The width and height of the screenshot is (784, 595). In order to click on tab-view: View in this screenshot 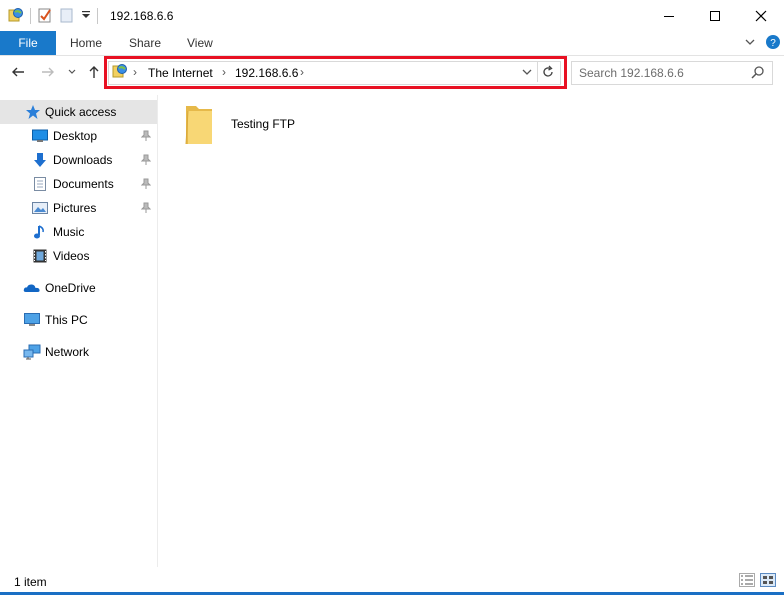, I will do `click(200, 43)`.